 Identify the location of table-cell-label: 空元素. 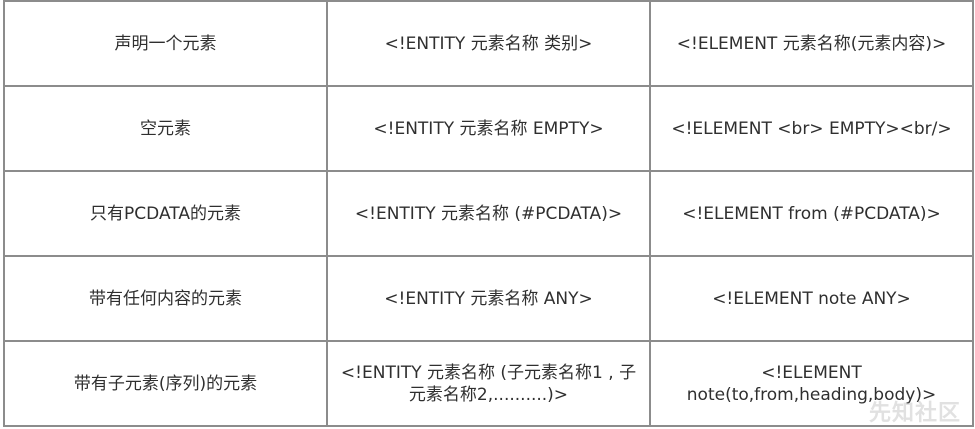
(165, 128).